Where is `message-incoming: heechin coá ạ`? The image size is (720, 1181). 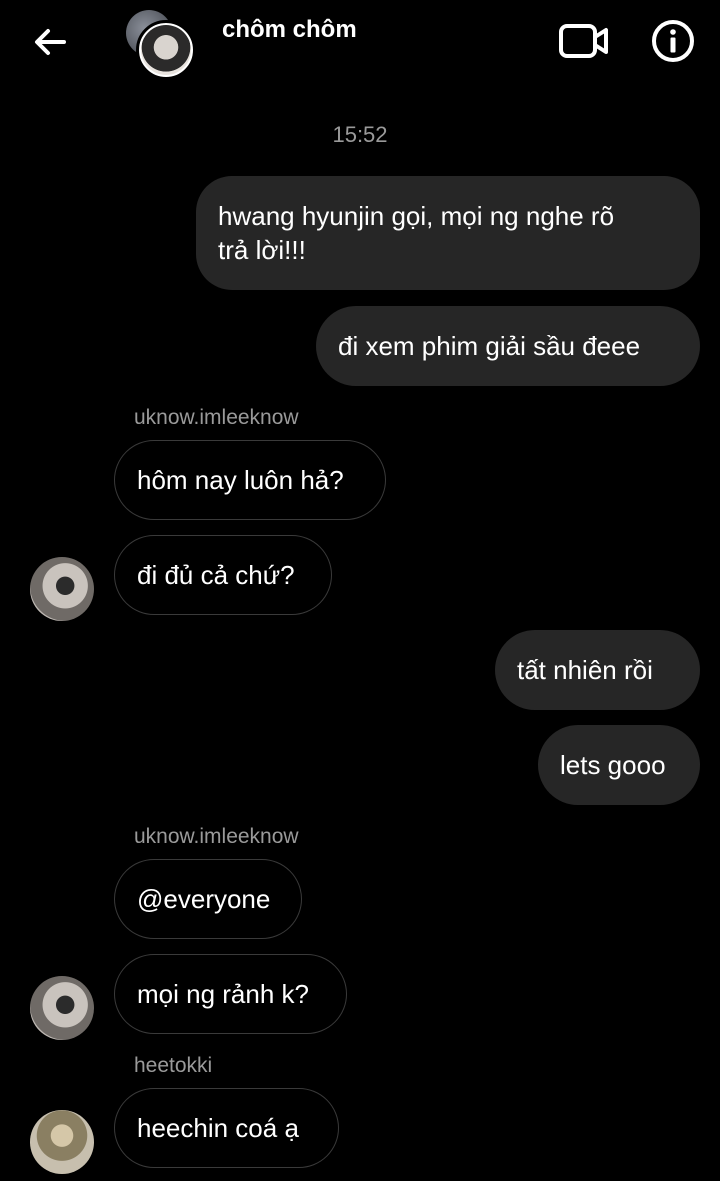 message-incoming: heechin coá ạ is located at coordinates (226, 1128).